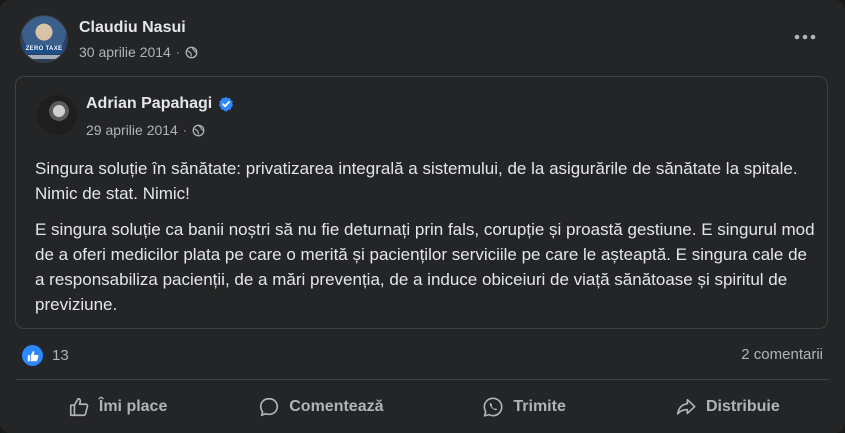 The height and width of the screenshot is (433, 845). Describe the element at coordinates (44, 49) in the screenshot. I see `avatar-badge-text: ZERO TAXE` at that location.